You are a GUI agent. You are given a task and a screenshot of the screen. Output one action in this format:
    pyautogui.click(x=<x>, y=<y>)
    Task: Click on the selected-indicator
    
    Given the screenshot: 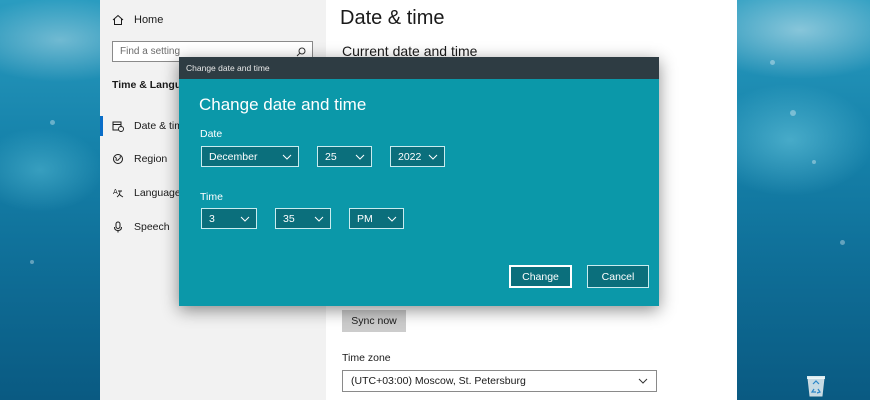 What is the action you would take?
    pyautogui.click(x=101, y=126)
    